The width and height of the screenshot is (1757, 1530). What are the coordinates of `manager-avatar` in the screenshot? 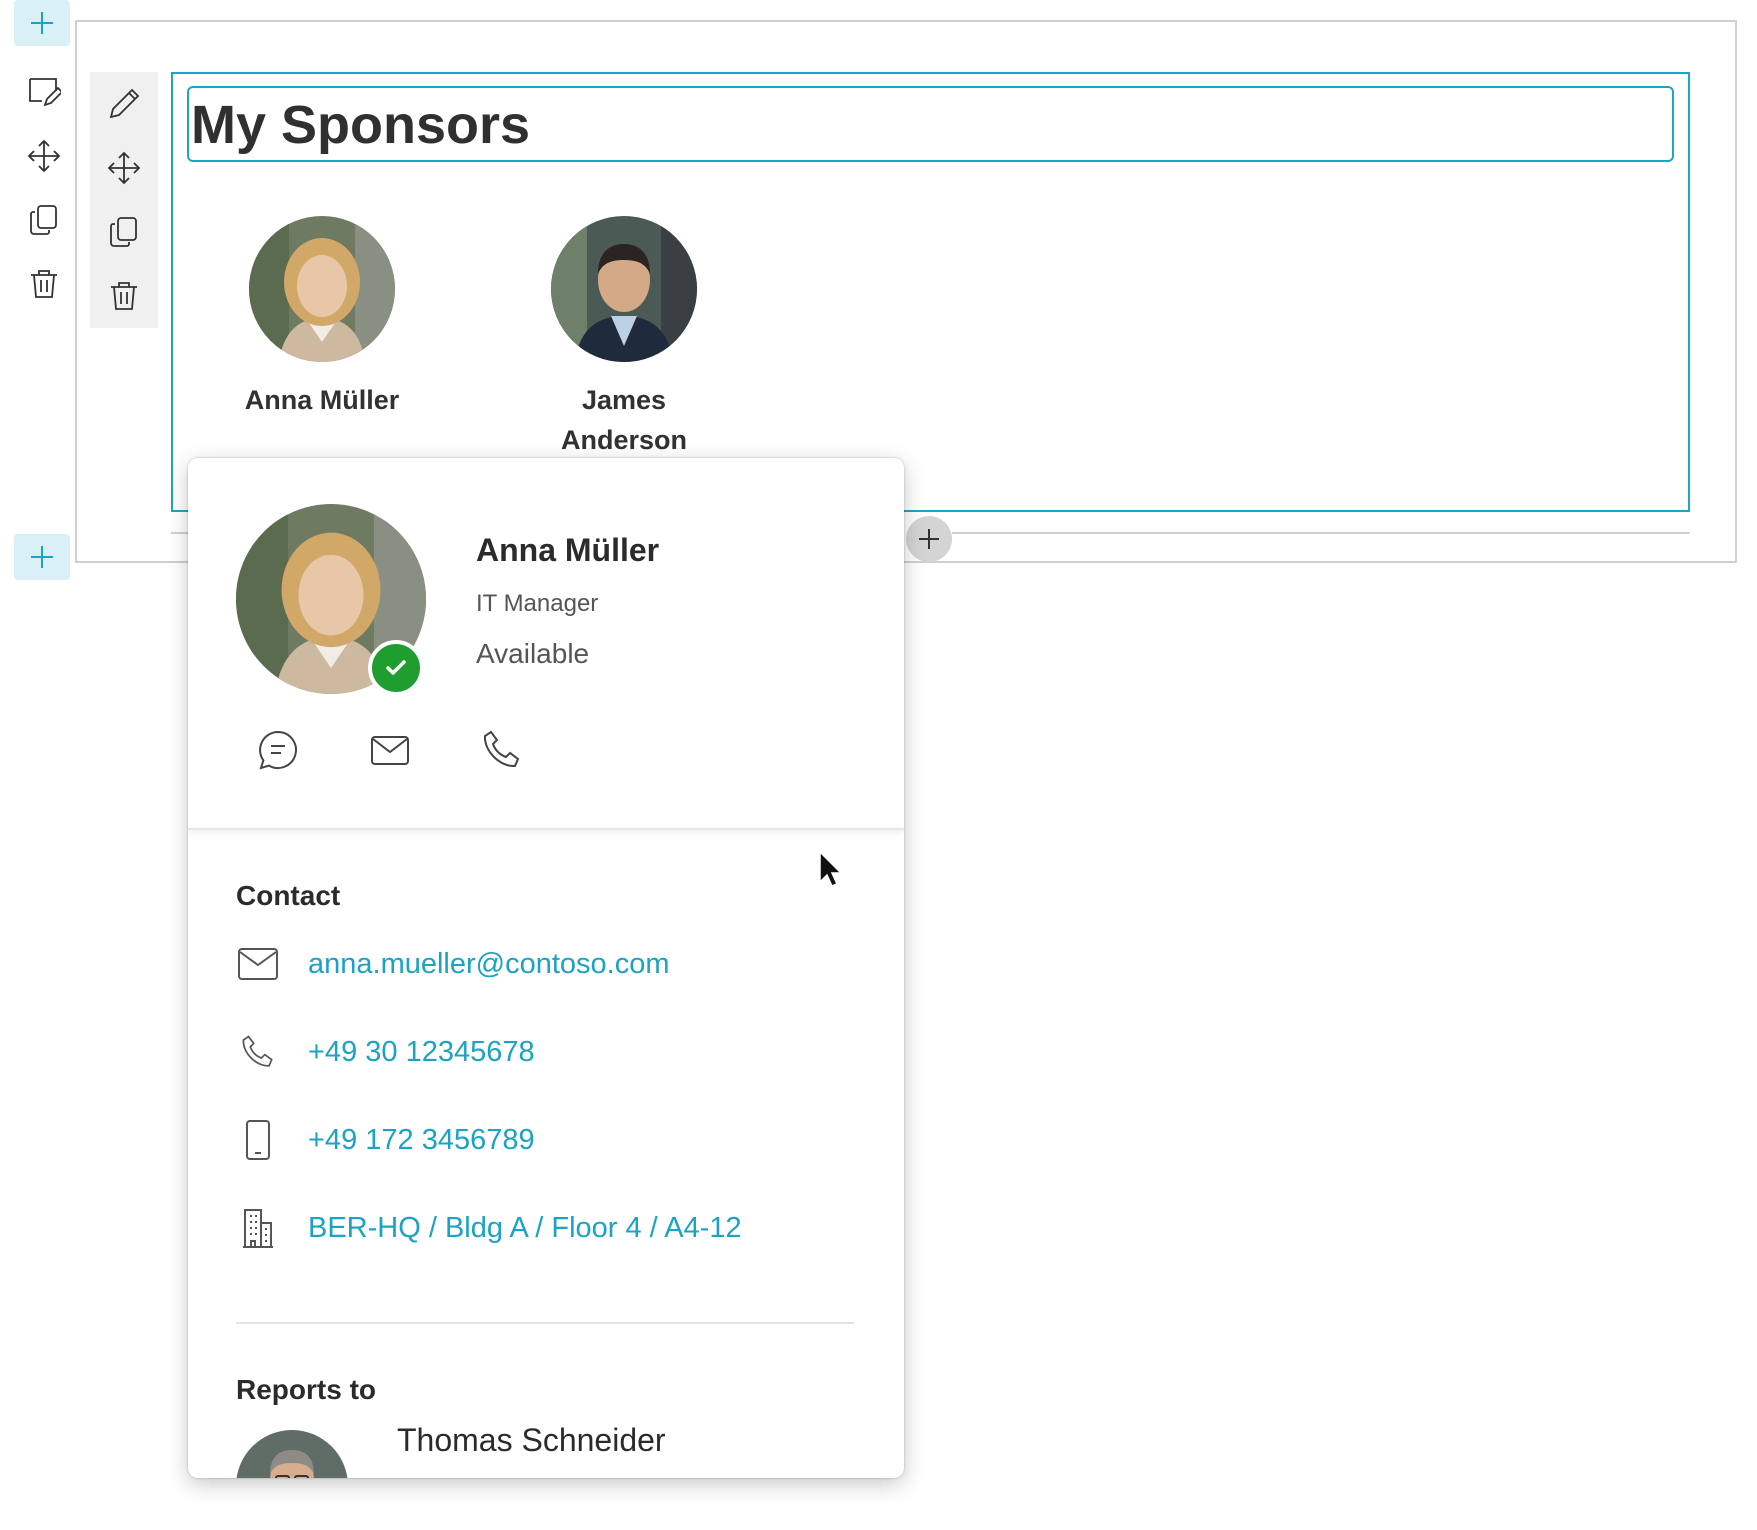 It's located at (292, 1454).